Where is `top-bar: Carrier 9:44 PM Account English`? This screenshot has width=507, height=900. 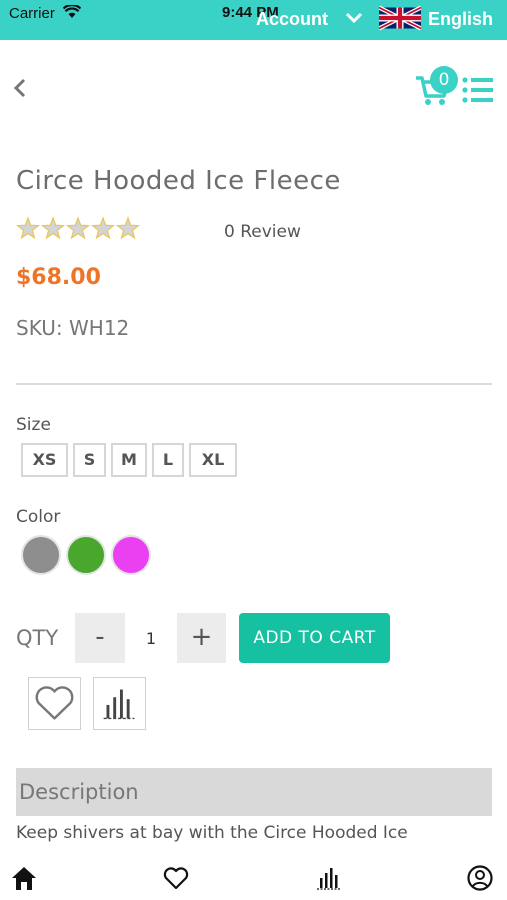
top-bar: Carrier 9:44 PM Account English is located at coordinates (253, 20).